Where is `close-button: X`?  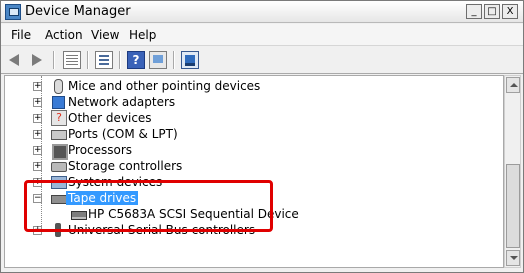
close-button: X is located at coordinates (510, 11).